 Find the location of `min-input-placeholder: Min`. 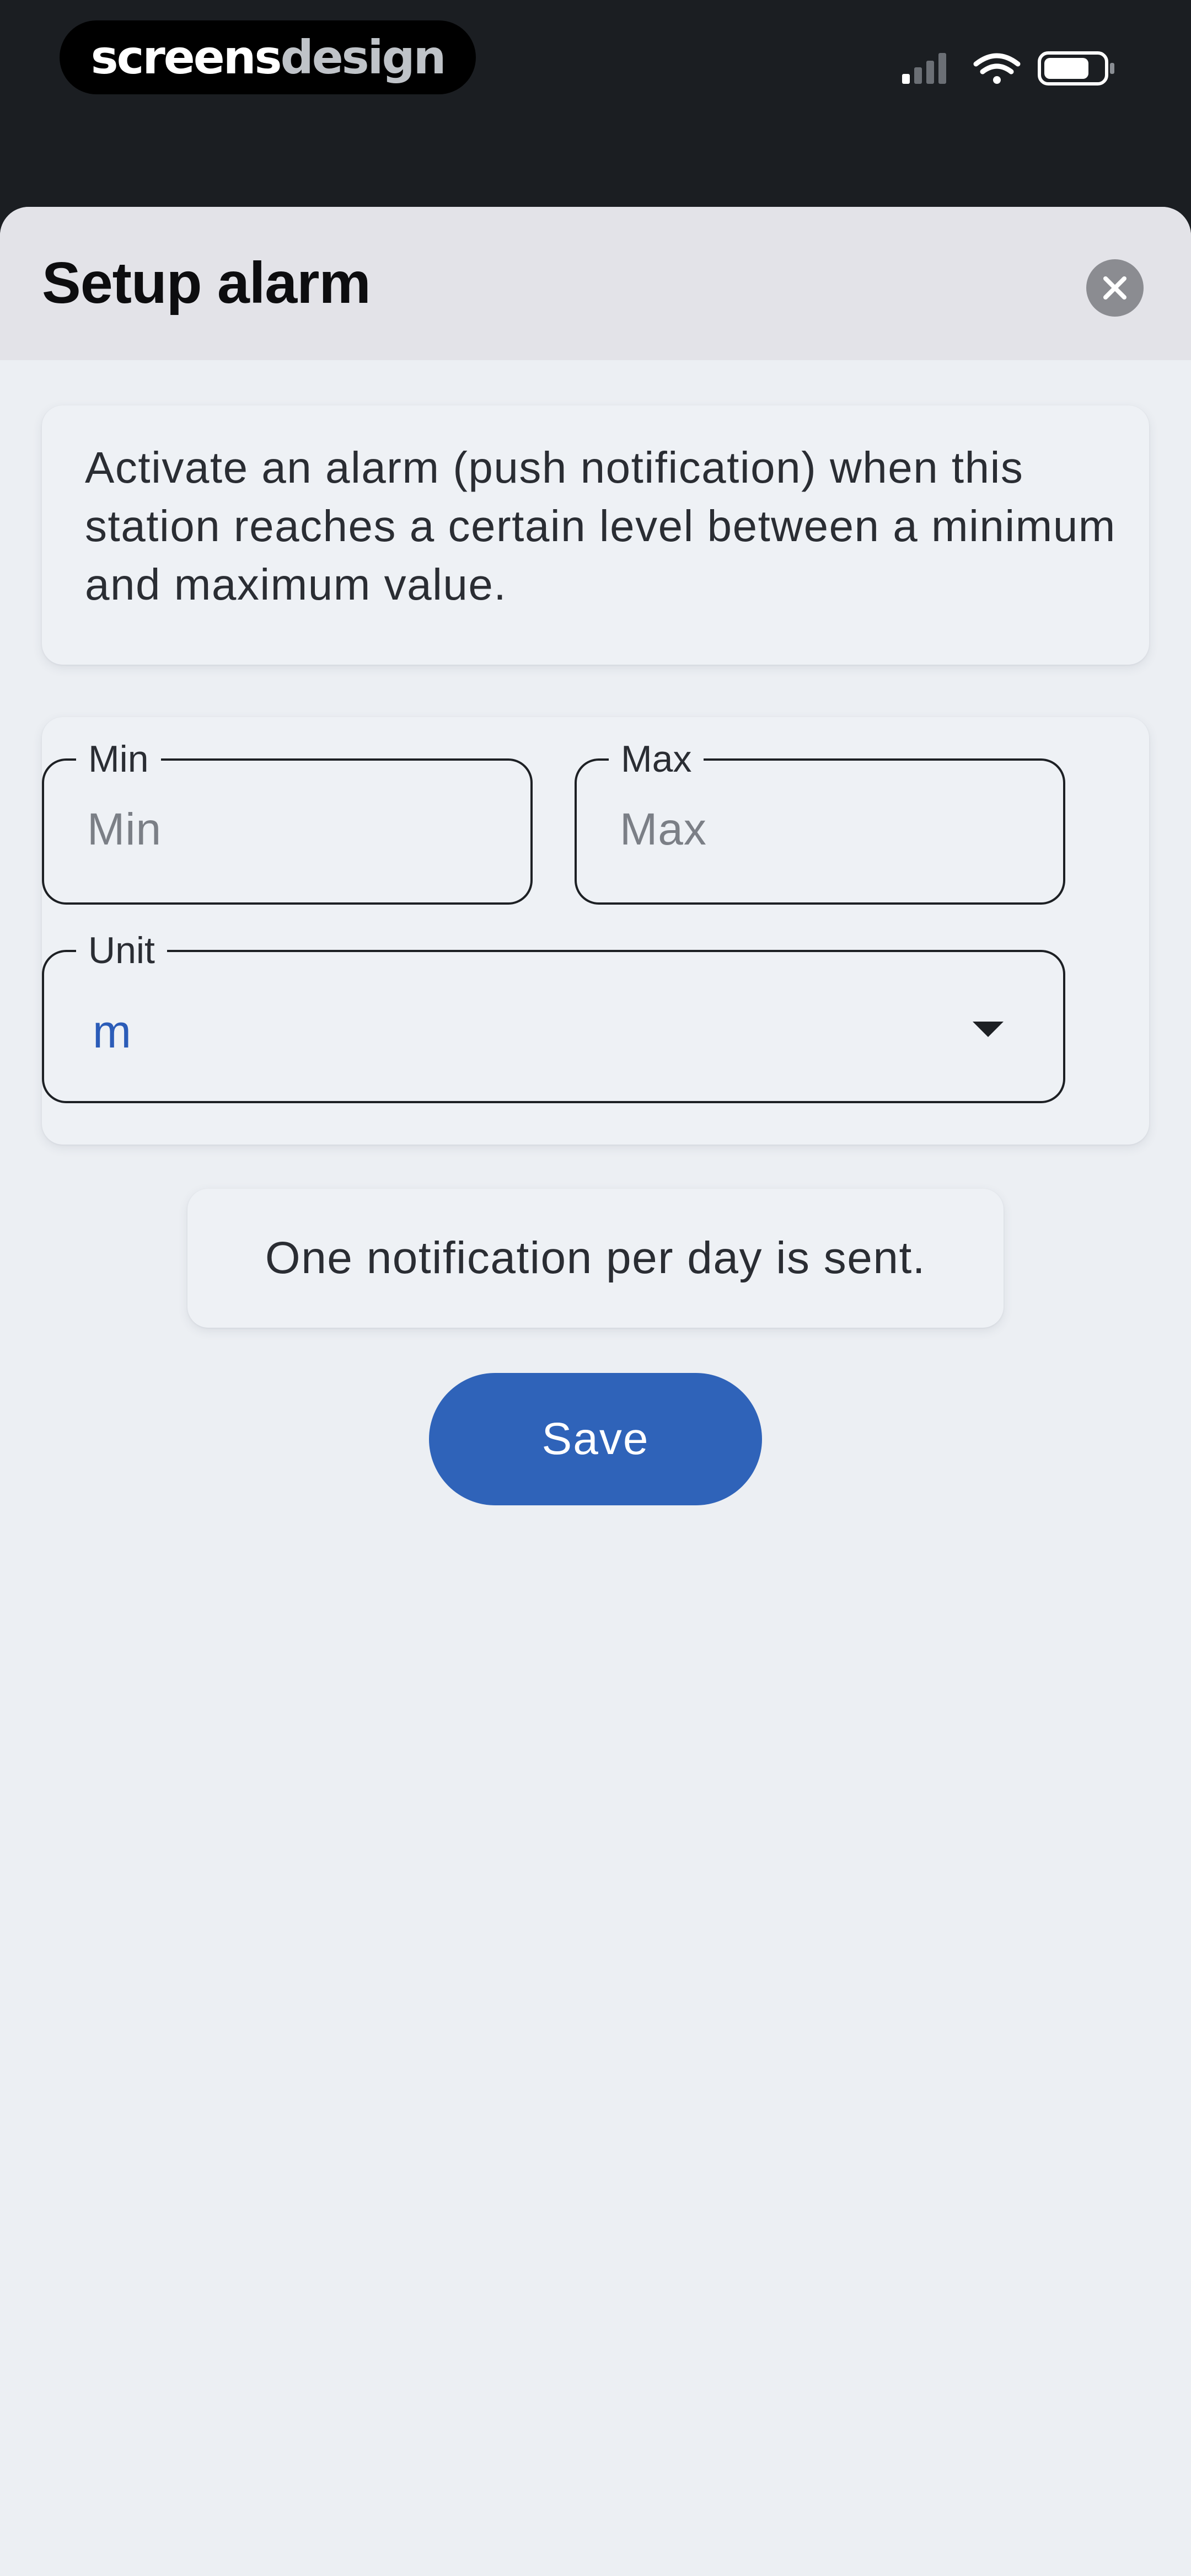

min-input-placeholder: Min is located at coordinates (124, 829).